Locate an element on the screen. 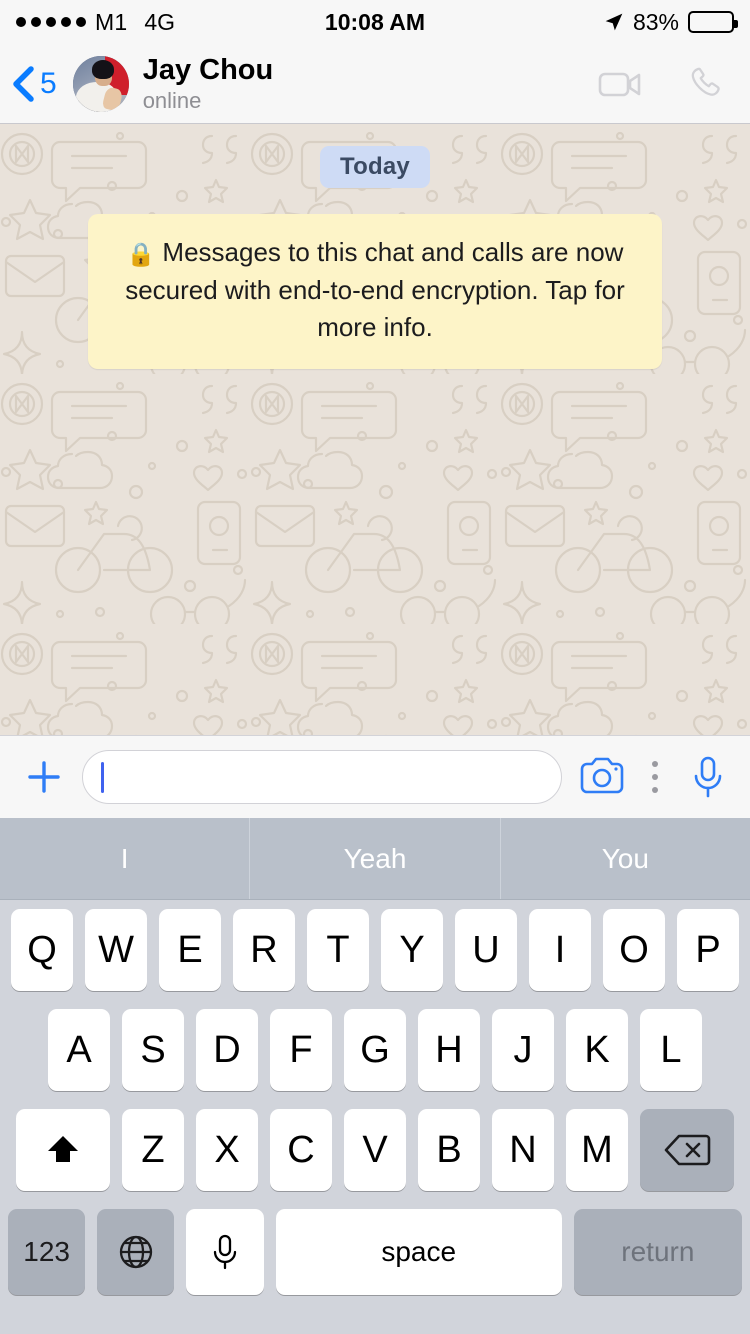  language-switch-key is located at coordinates (136, 1252).